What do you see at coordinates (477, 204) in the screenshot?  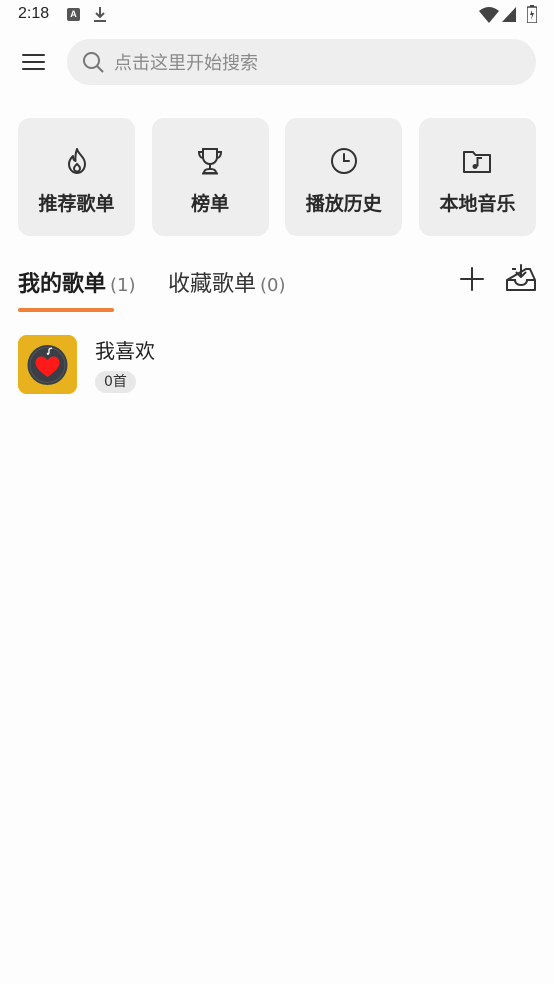 I see `card-label: 本地音乐` at bounding box center [477, 204].